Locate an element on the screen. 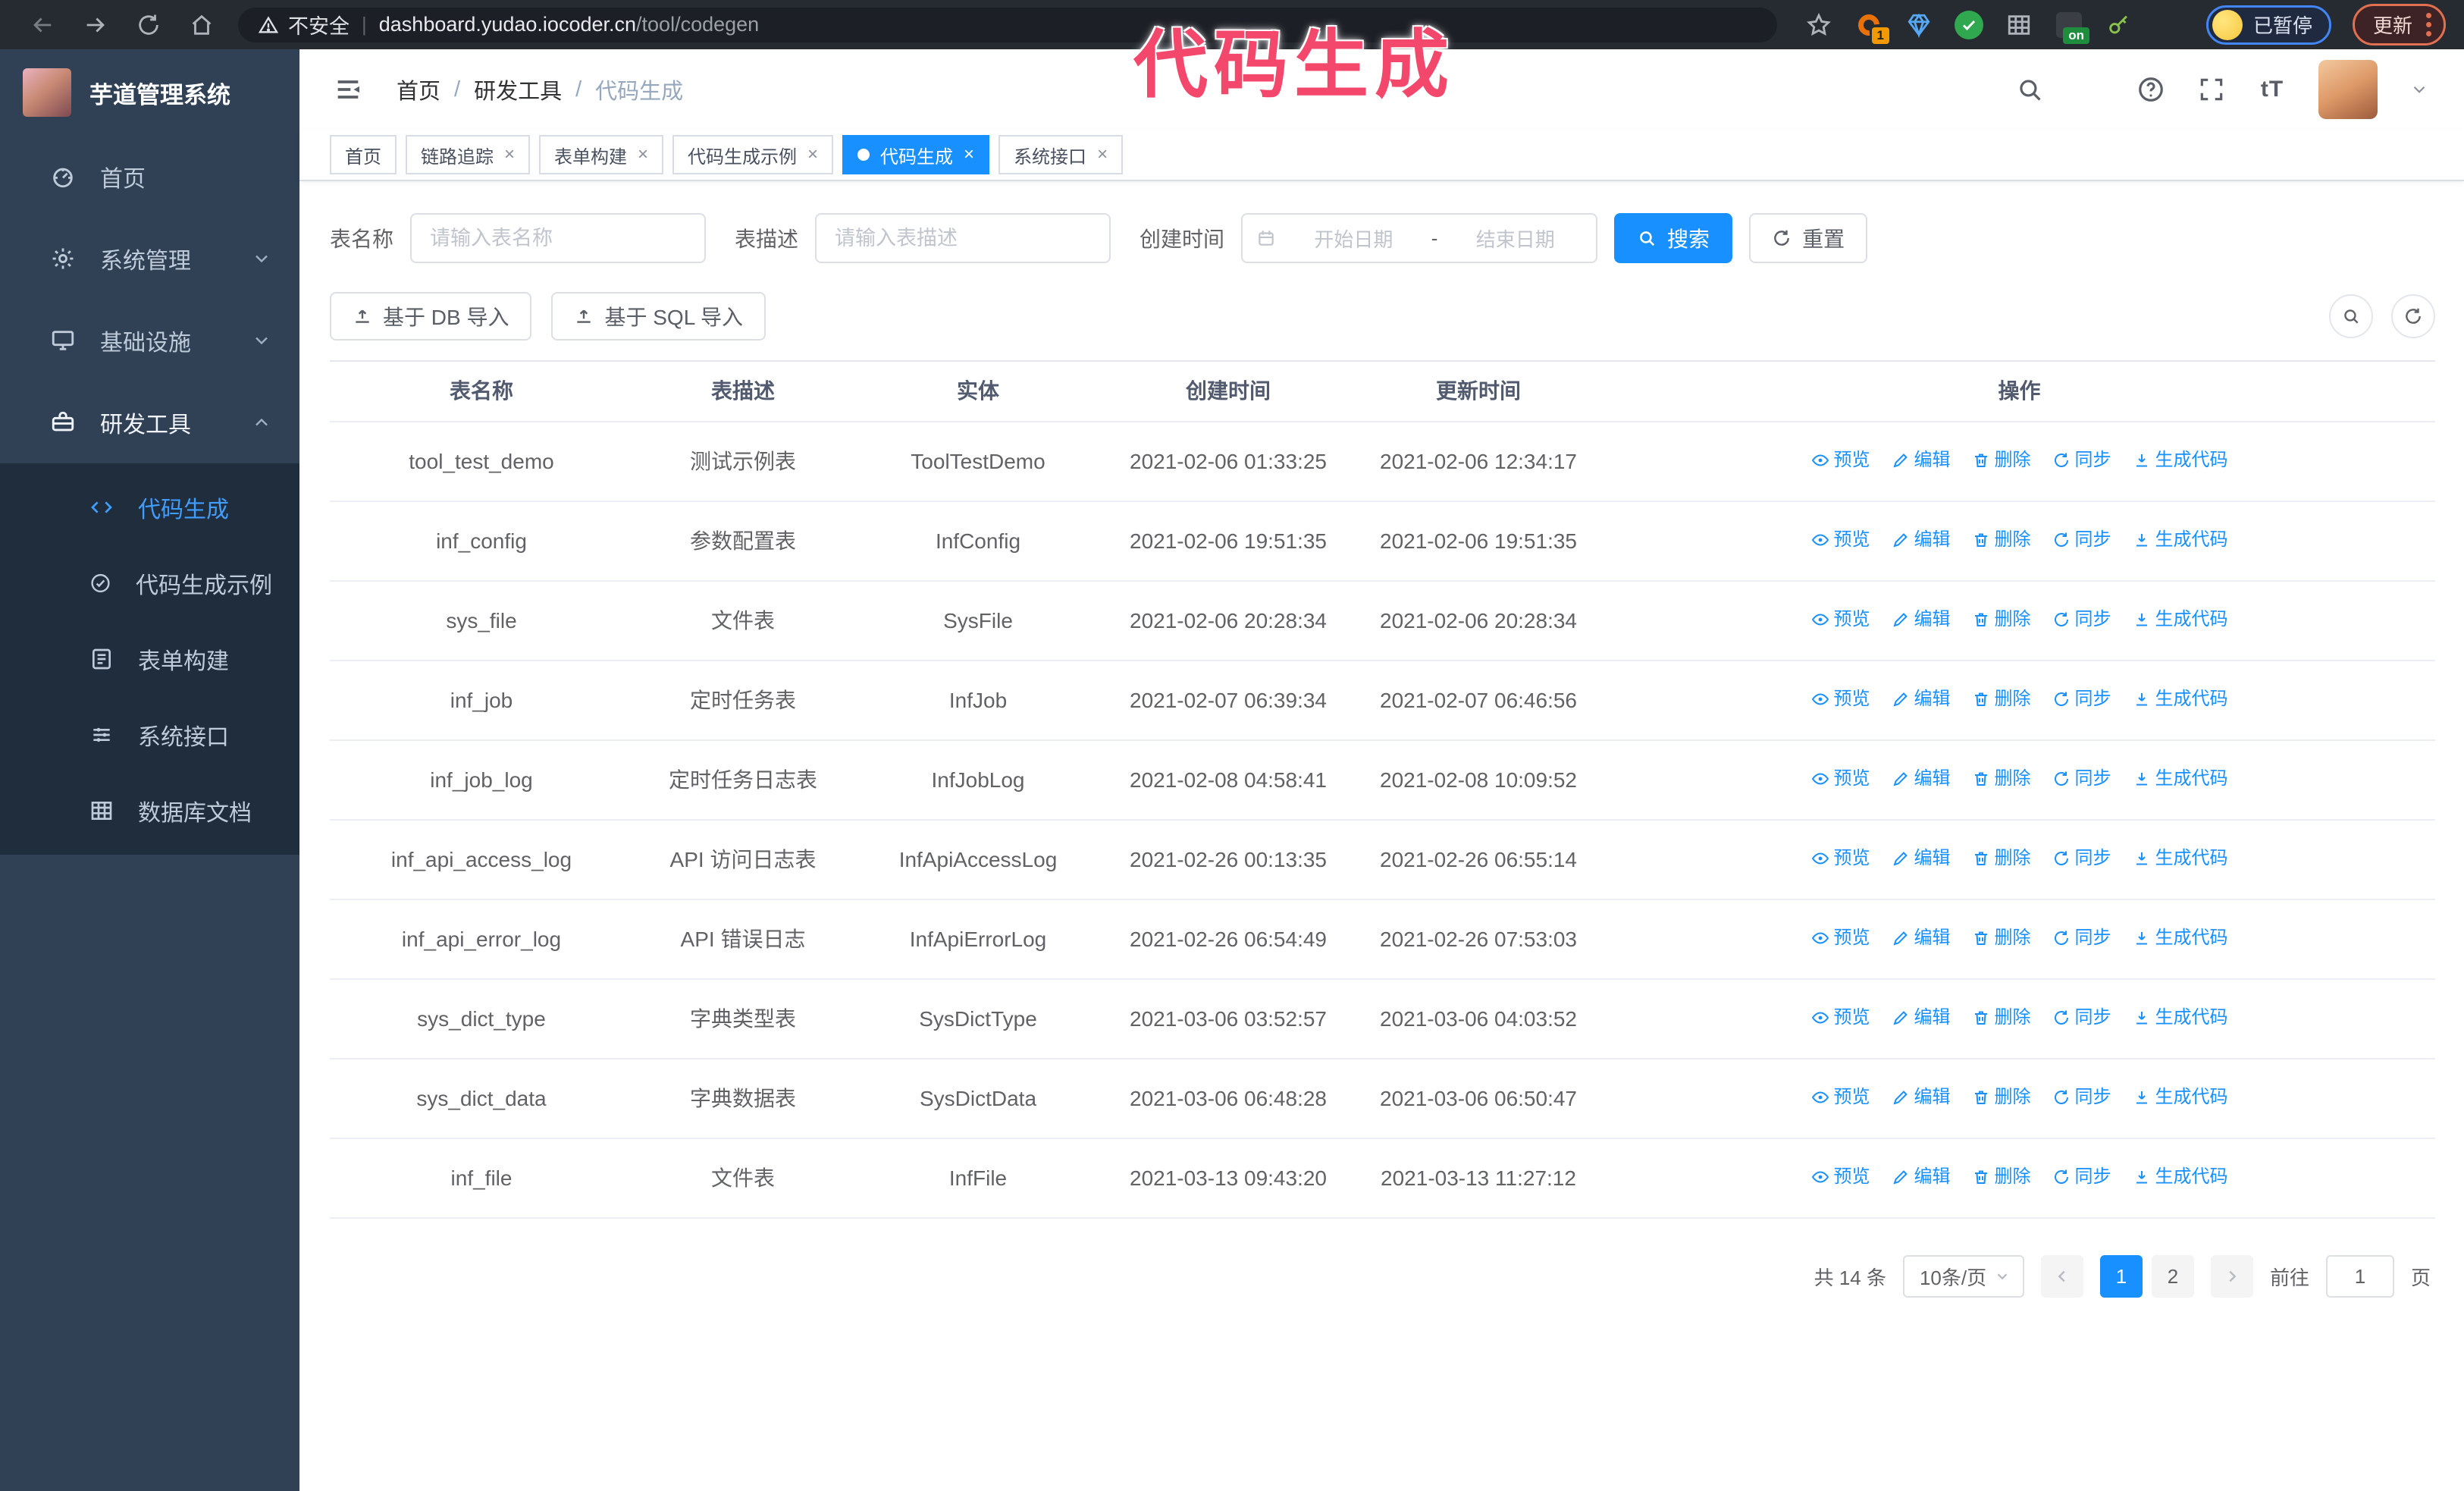  tab-form-builder: 表单构建 × is located at coordinates (601, 154).